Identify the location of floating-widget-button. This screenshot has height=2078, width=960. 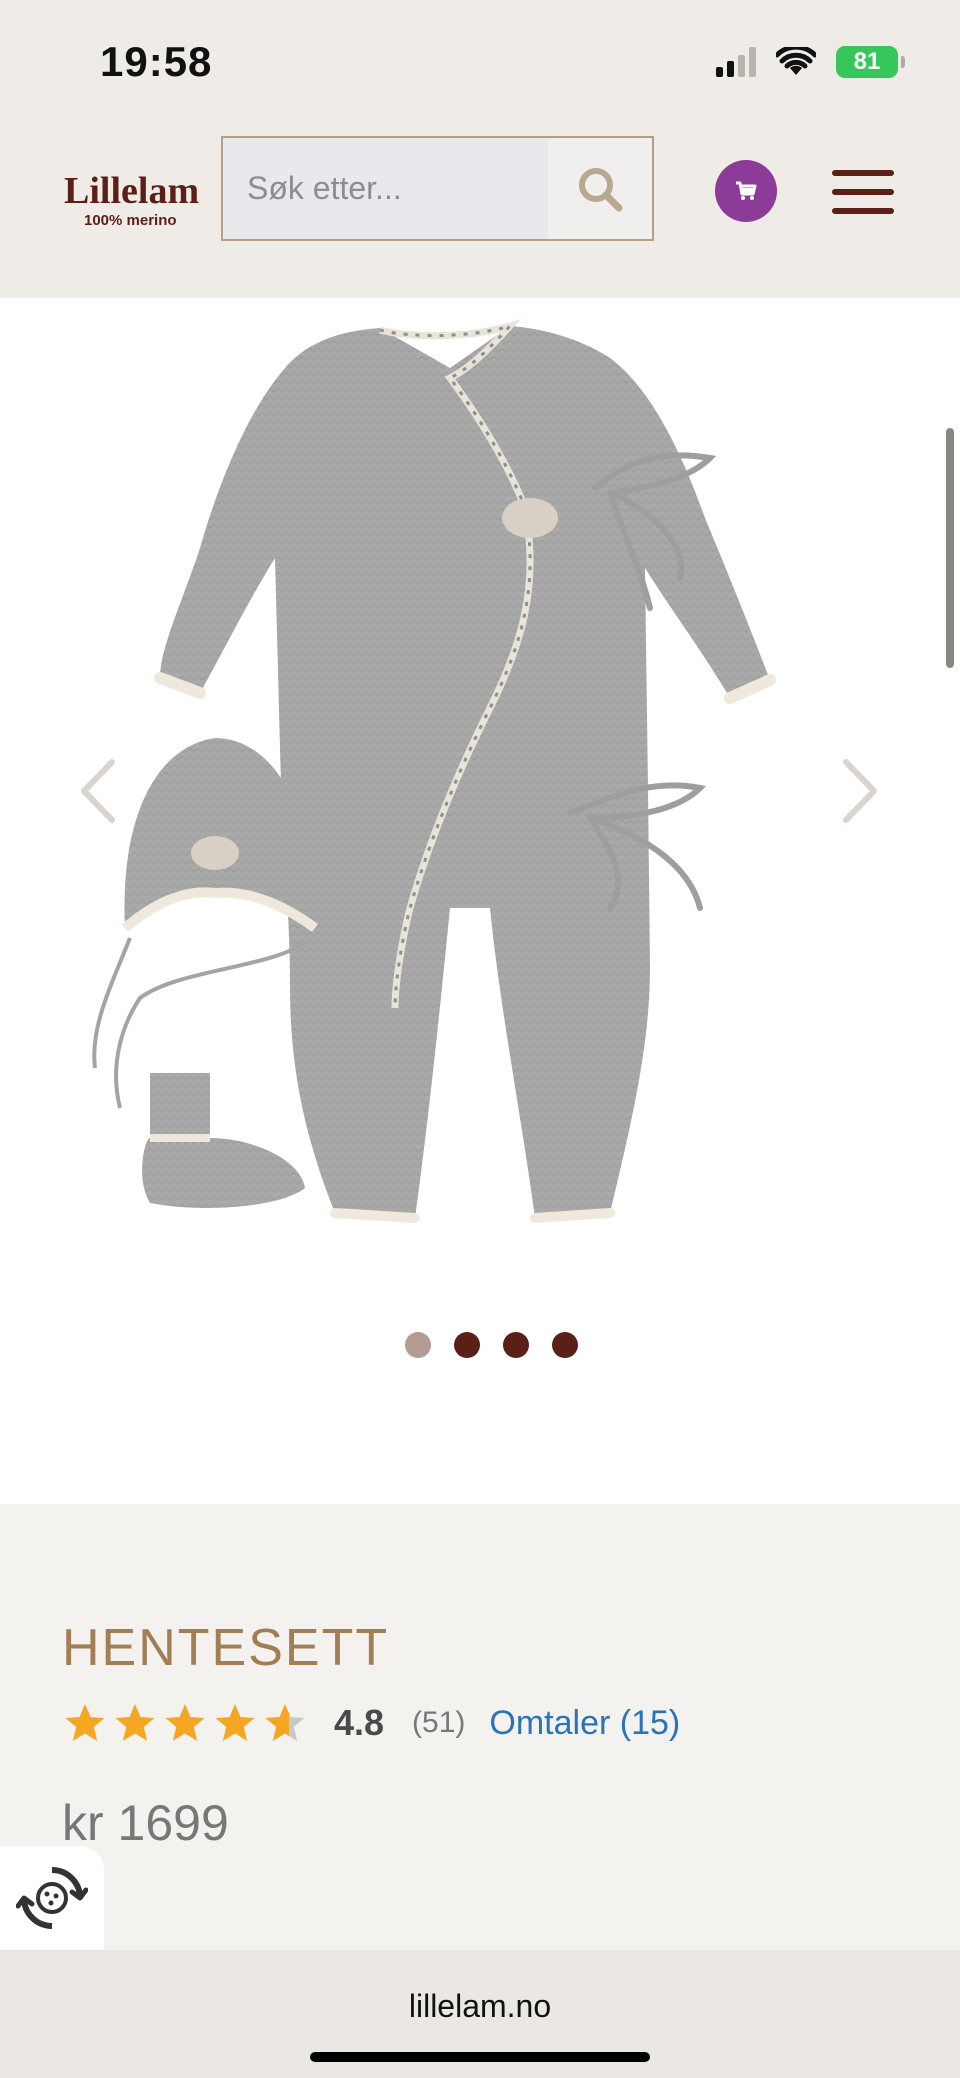
(52, 1898).